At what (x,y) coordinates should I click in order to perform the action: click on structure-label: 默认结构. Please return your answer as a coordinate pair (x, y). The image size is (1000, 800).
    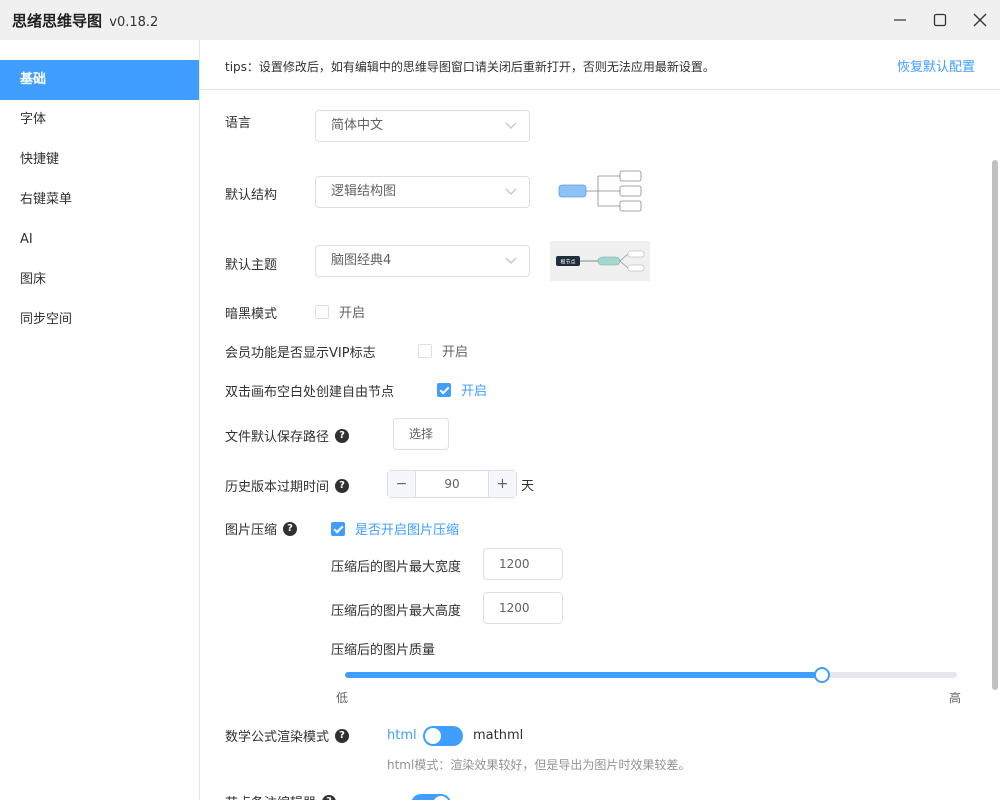
    Looking at the image, I should click on (251, 195).